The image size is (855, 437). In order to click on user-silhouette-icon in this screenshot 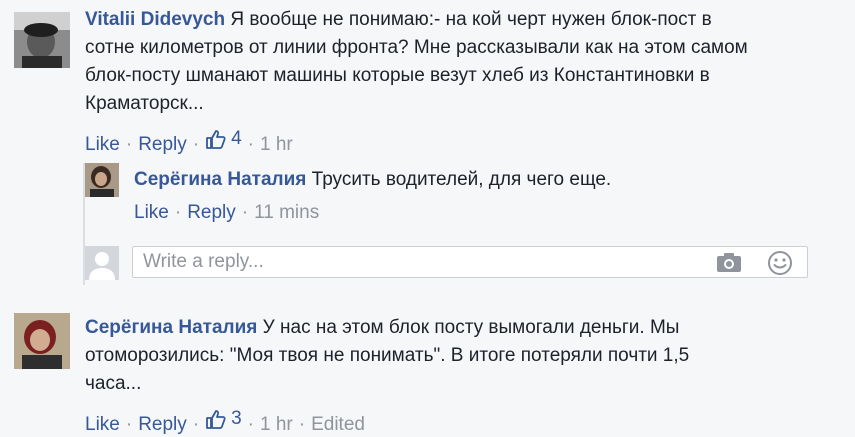, I will do `click(102, 263)`.